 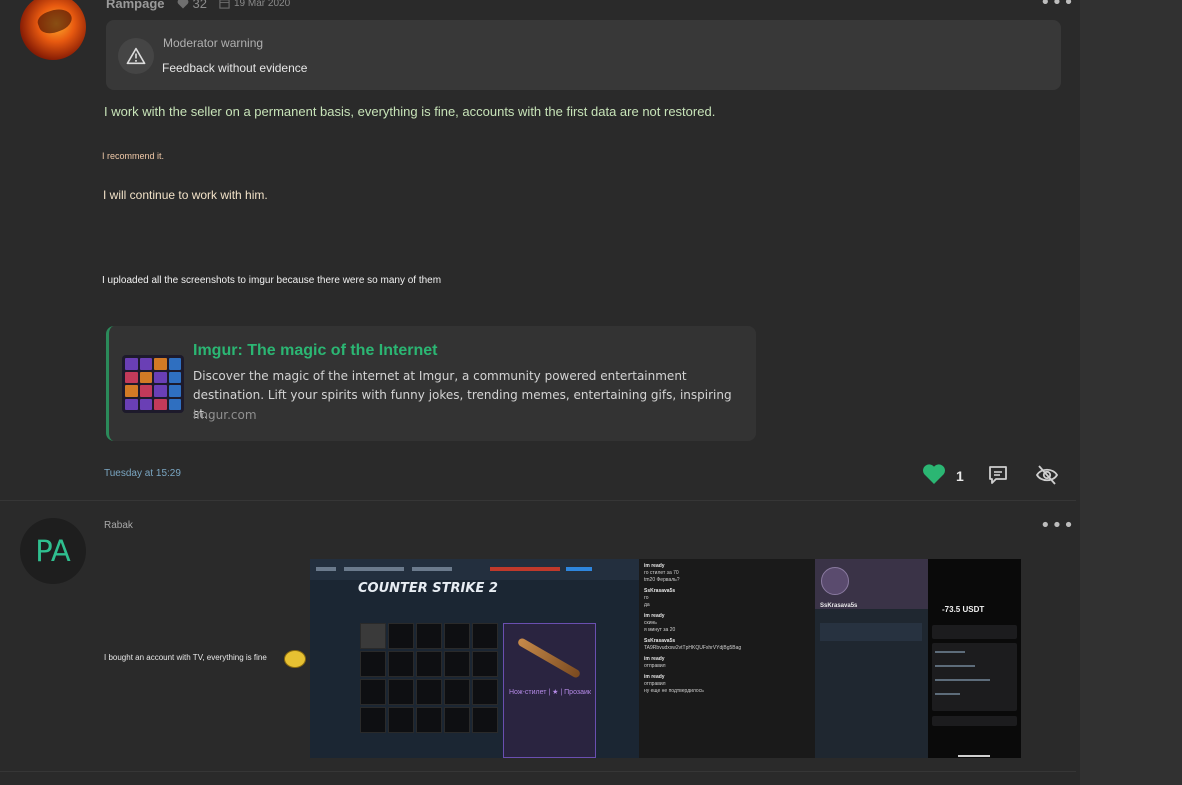 What do you see at coordinates (693, 648) in the screenshot?
I see `chat-text: TA9Rbvudxsw2vtTpHKQUFxhrVYdjBg5Bag` at bounding box center [693, 648].